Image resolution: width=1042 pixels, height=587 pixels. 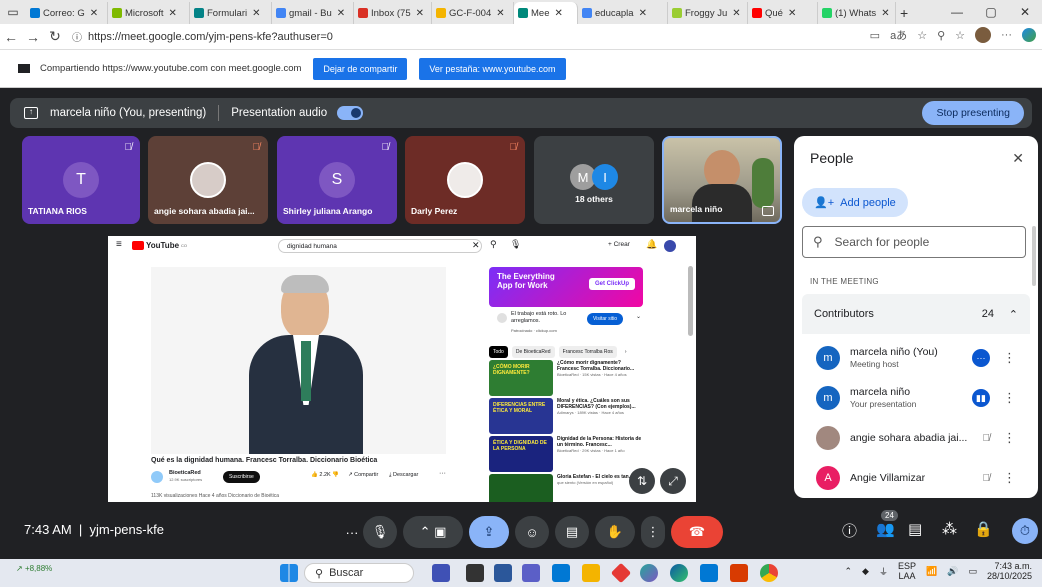 What do you see at coordinates (855, 202) in the screenshot?
I see `add-people-button: 👤+ Add people` at bounding box center [855, 202].